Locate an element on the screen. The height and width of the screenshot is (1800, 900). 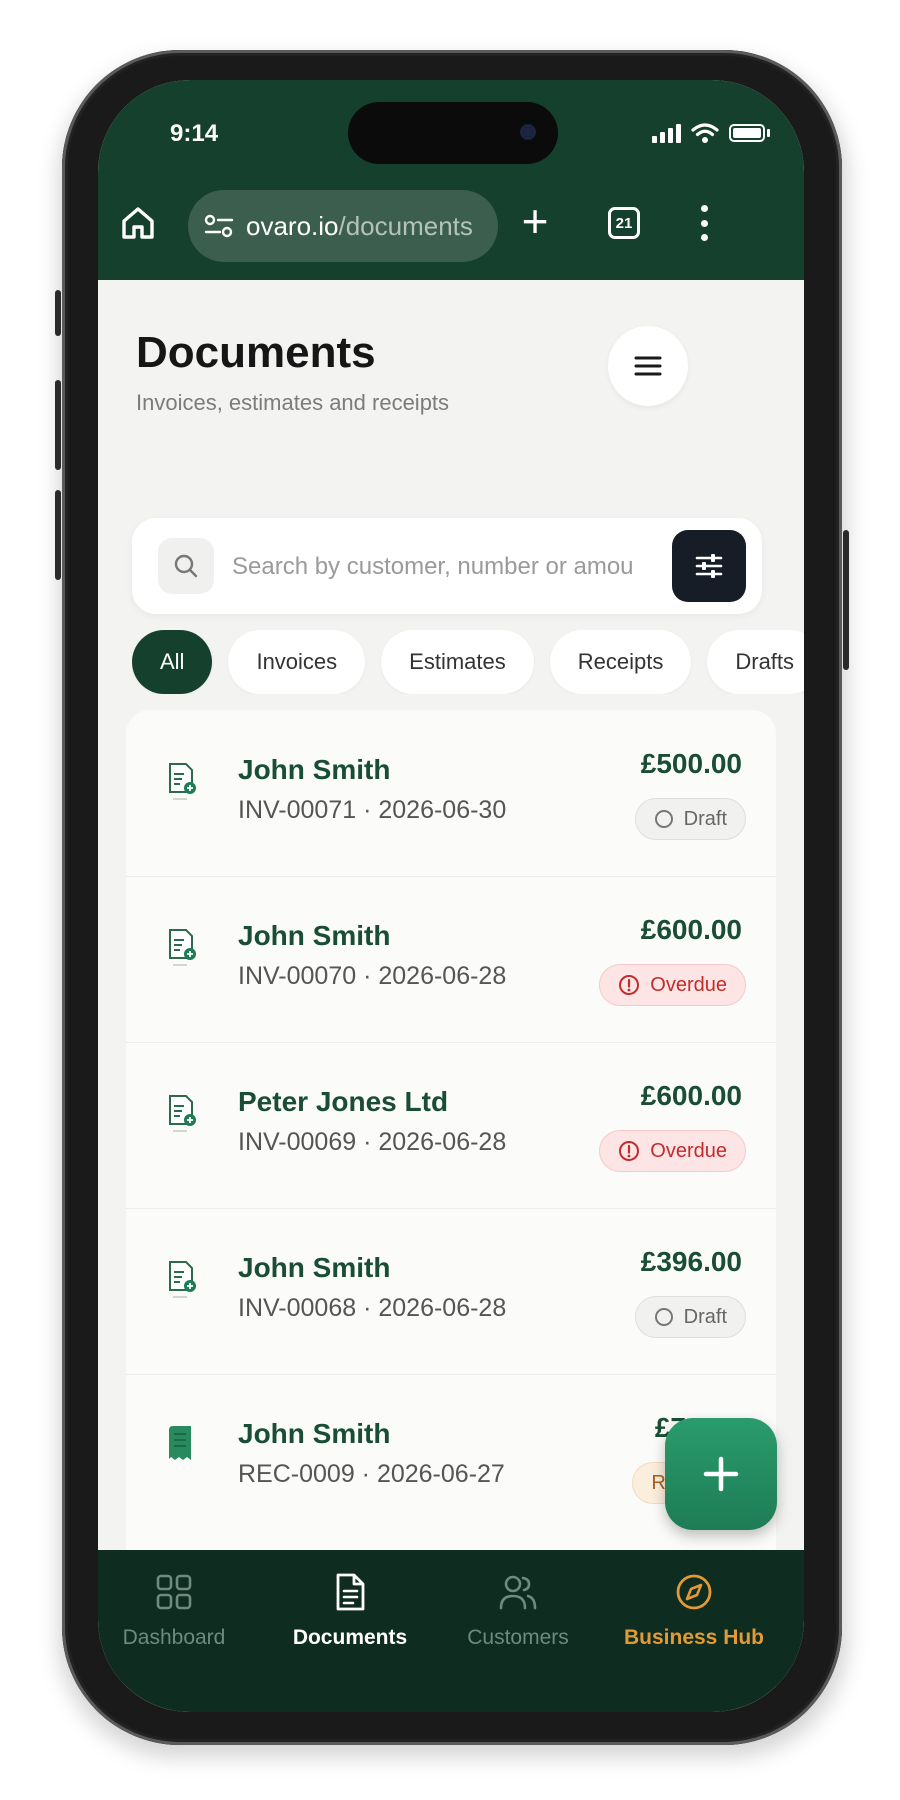
hamburger-icon is located at coordinates (648, 366).